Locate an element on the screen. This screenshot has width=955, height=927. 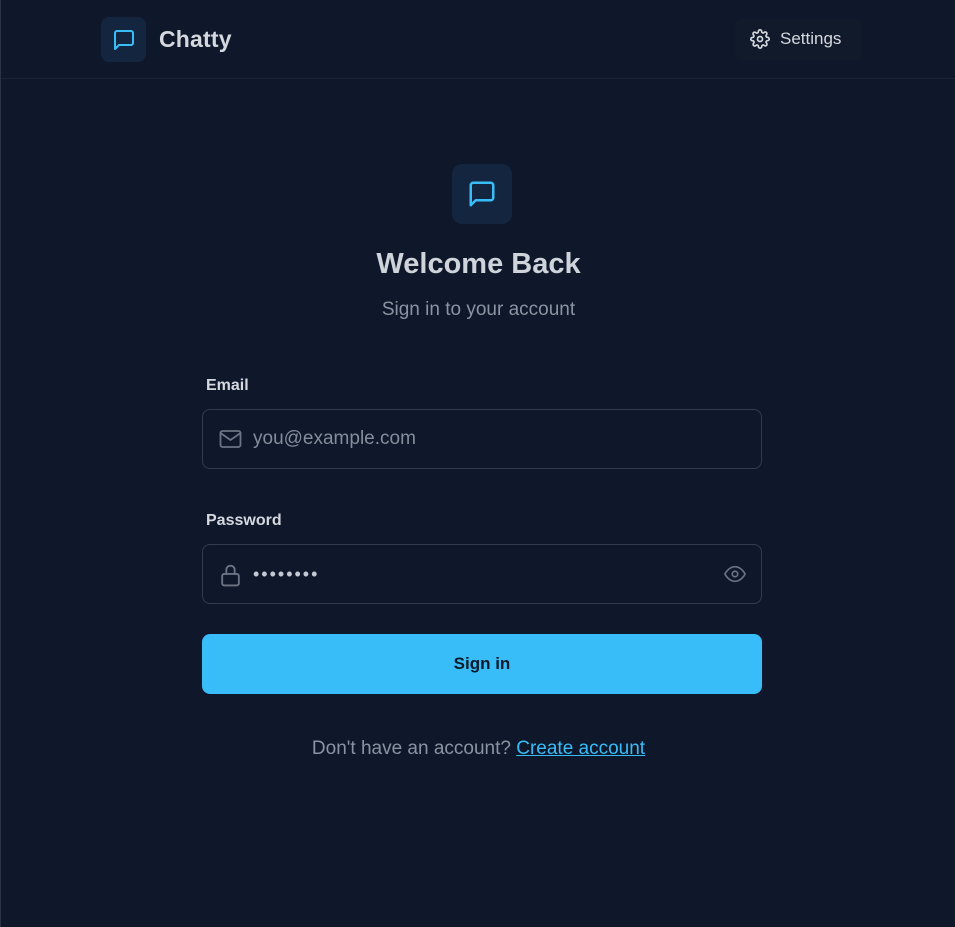
settings-button: Settings is located at coordinates (798, 39).